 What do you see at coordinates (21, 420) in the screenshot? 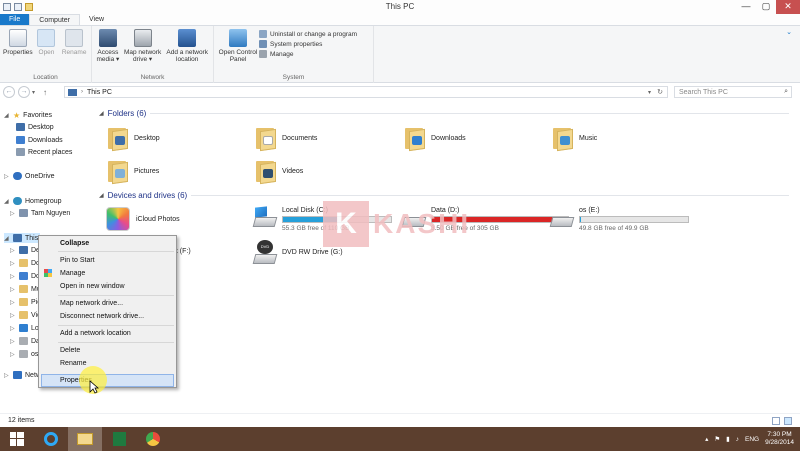
I see `item-count: 12 items` at bounding box center [21, 420].